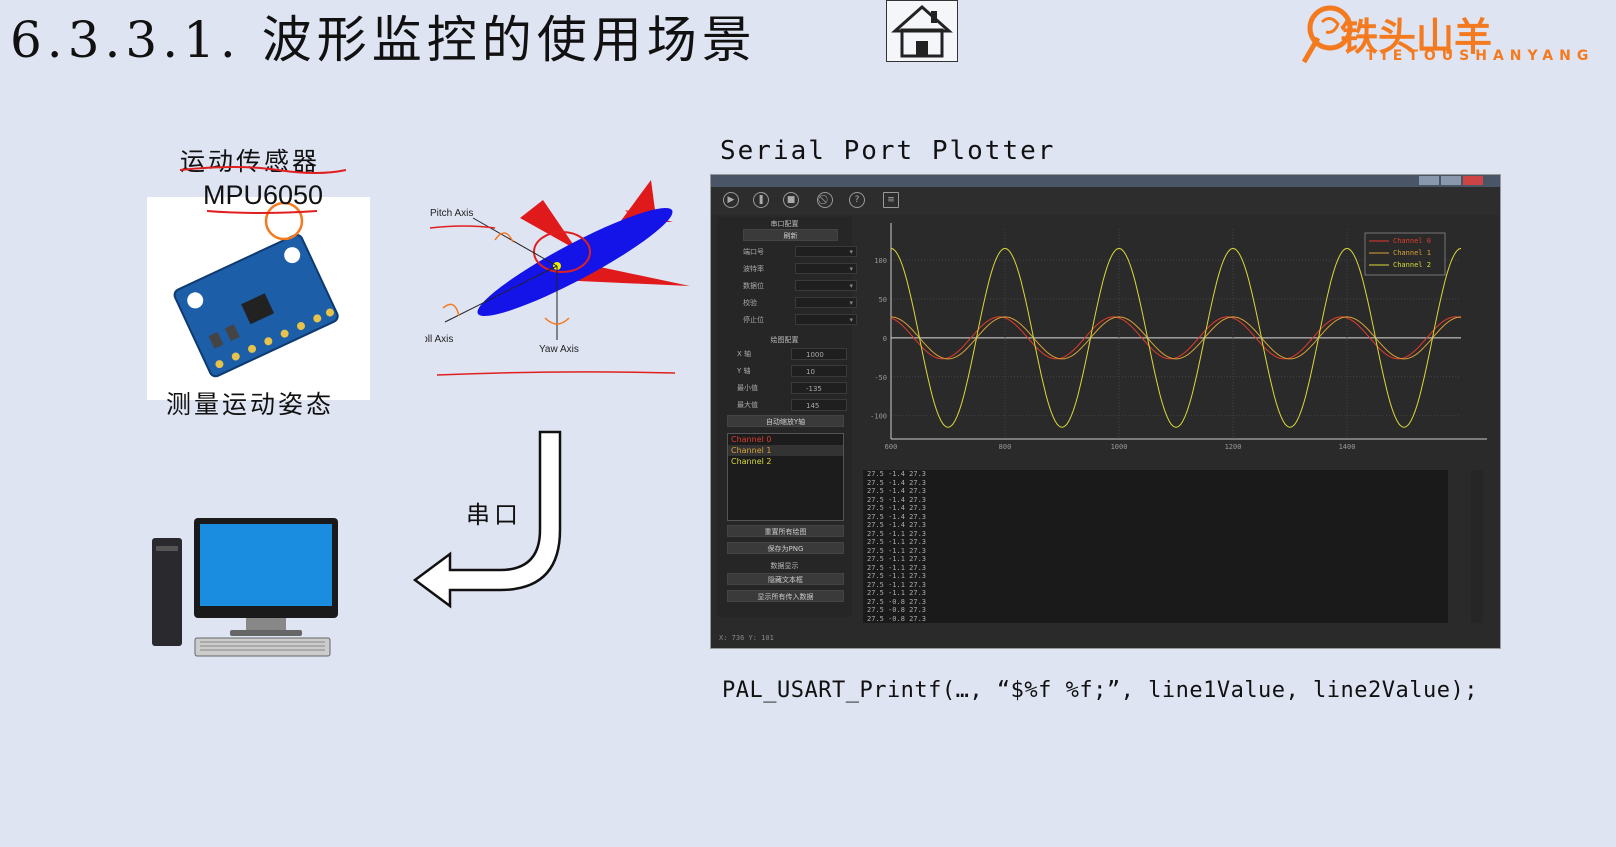 This screenshot has width=1616, height=847. Describe the element at coordinates (753, 252) in the screenshot. I see `port-label: 端口号` at that location.